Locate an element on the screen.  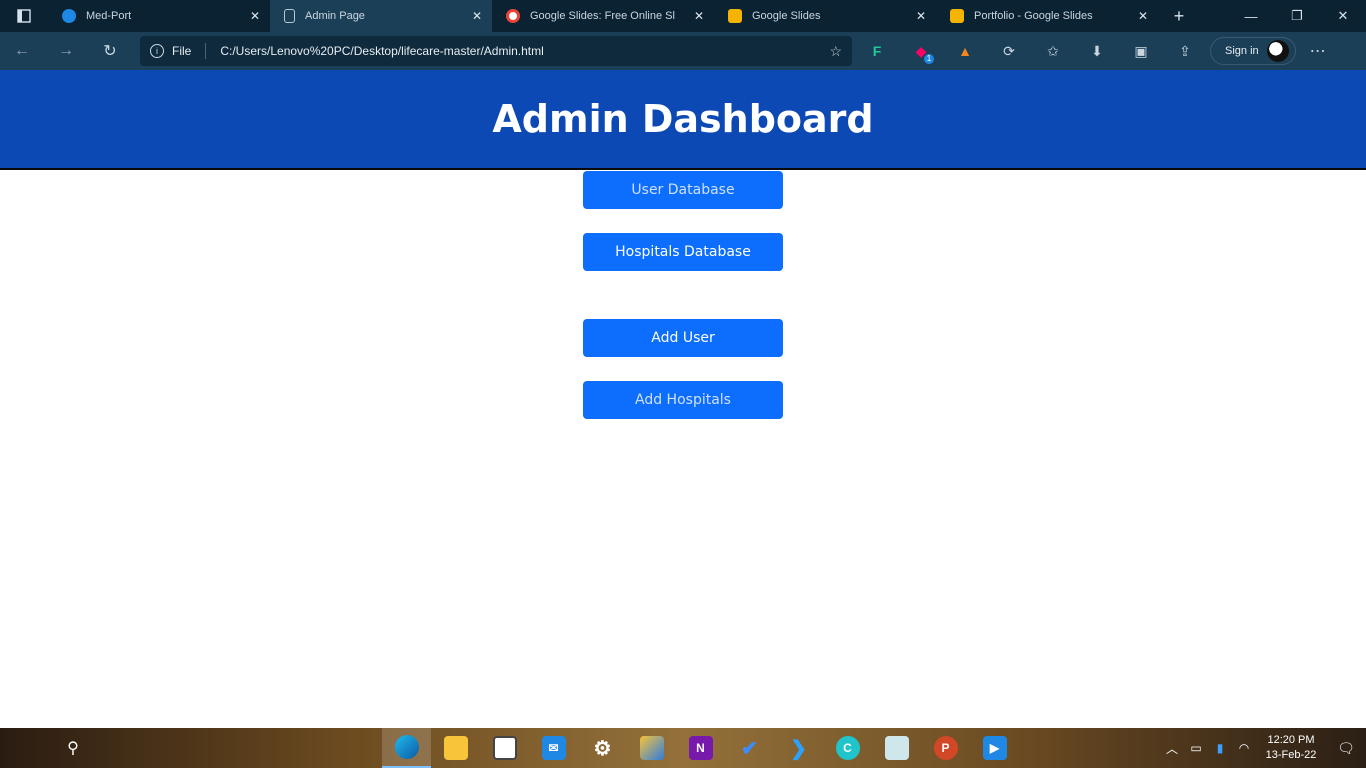
shield-favicon-icon is located at coordinates (69, 16).